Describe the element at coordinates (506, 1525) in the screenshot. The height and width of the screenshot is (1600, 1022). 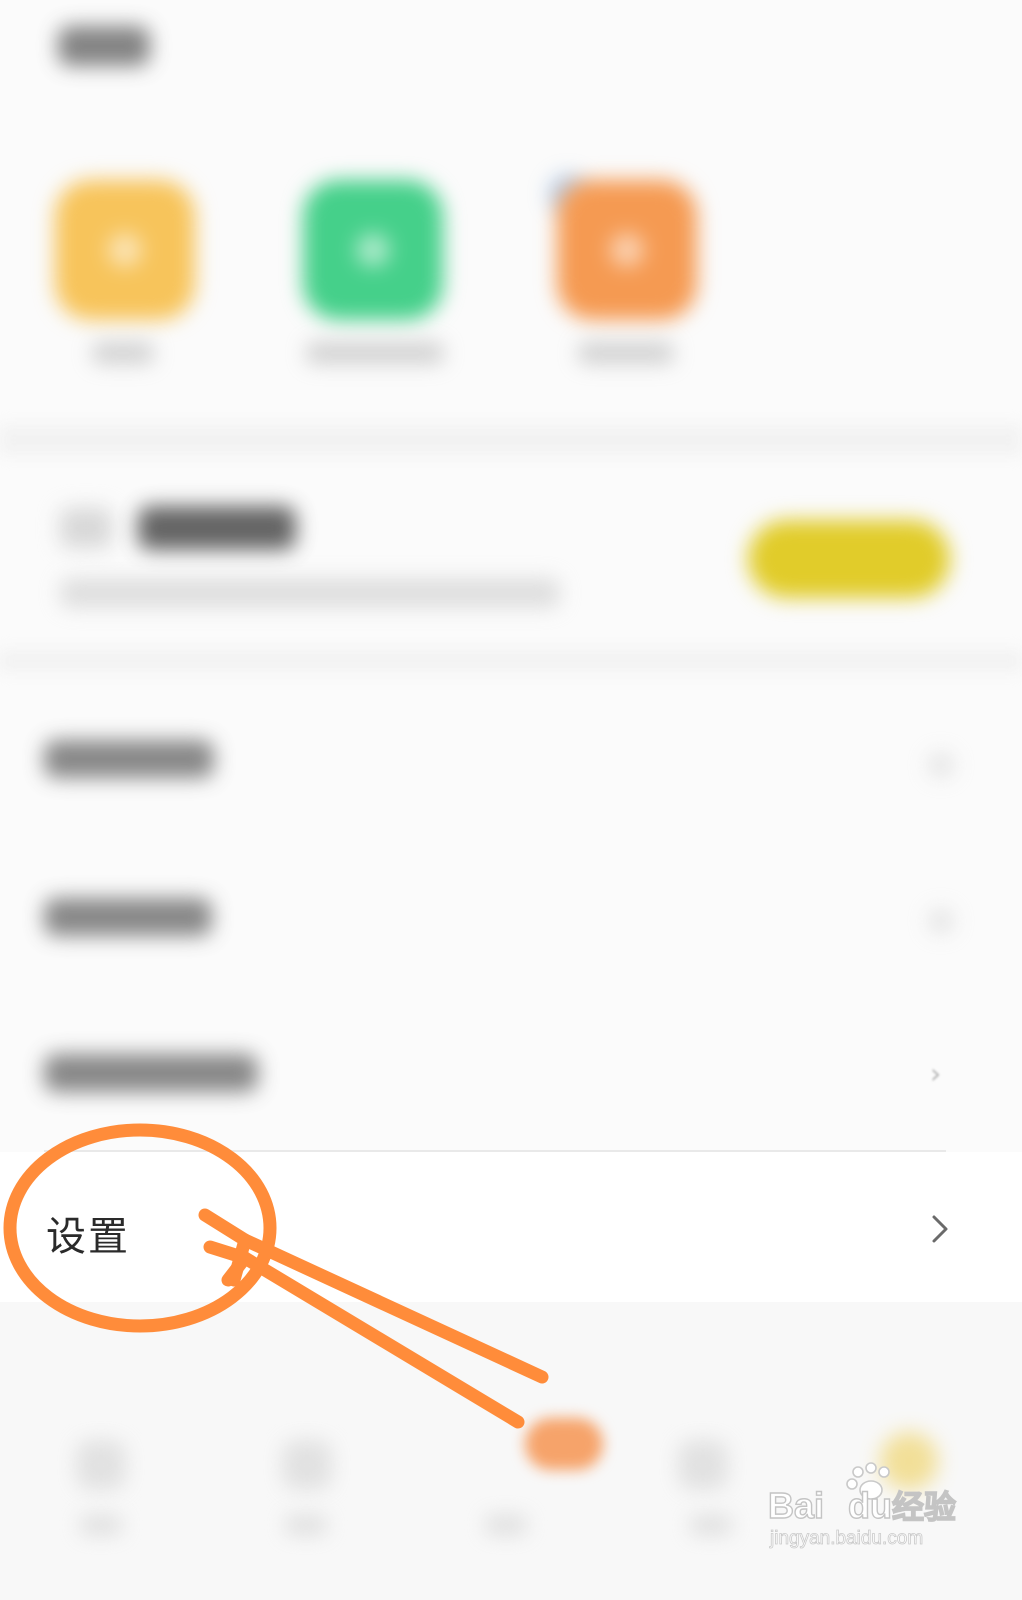
I see `bottom-nav-item-3-label` at that location.